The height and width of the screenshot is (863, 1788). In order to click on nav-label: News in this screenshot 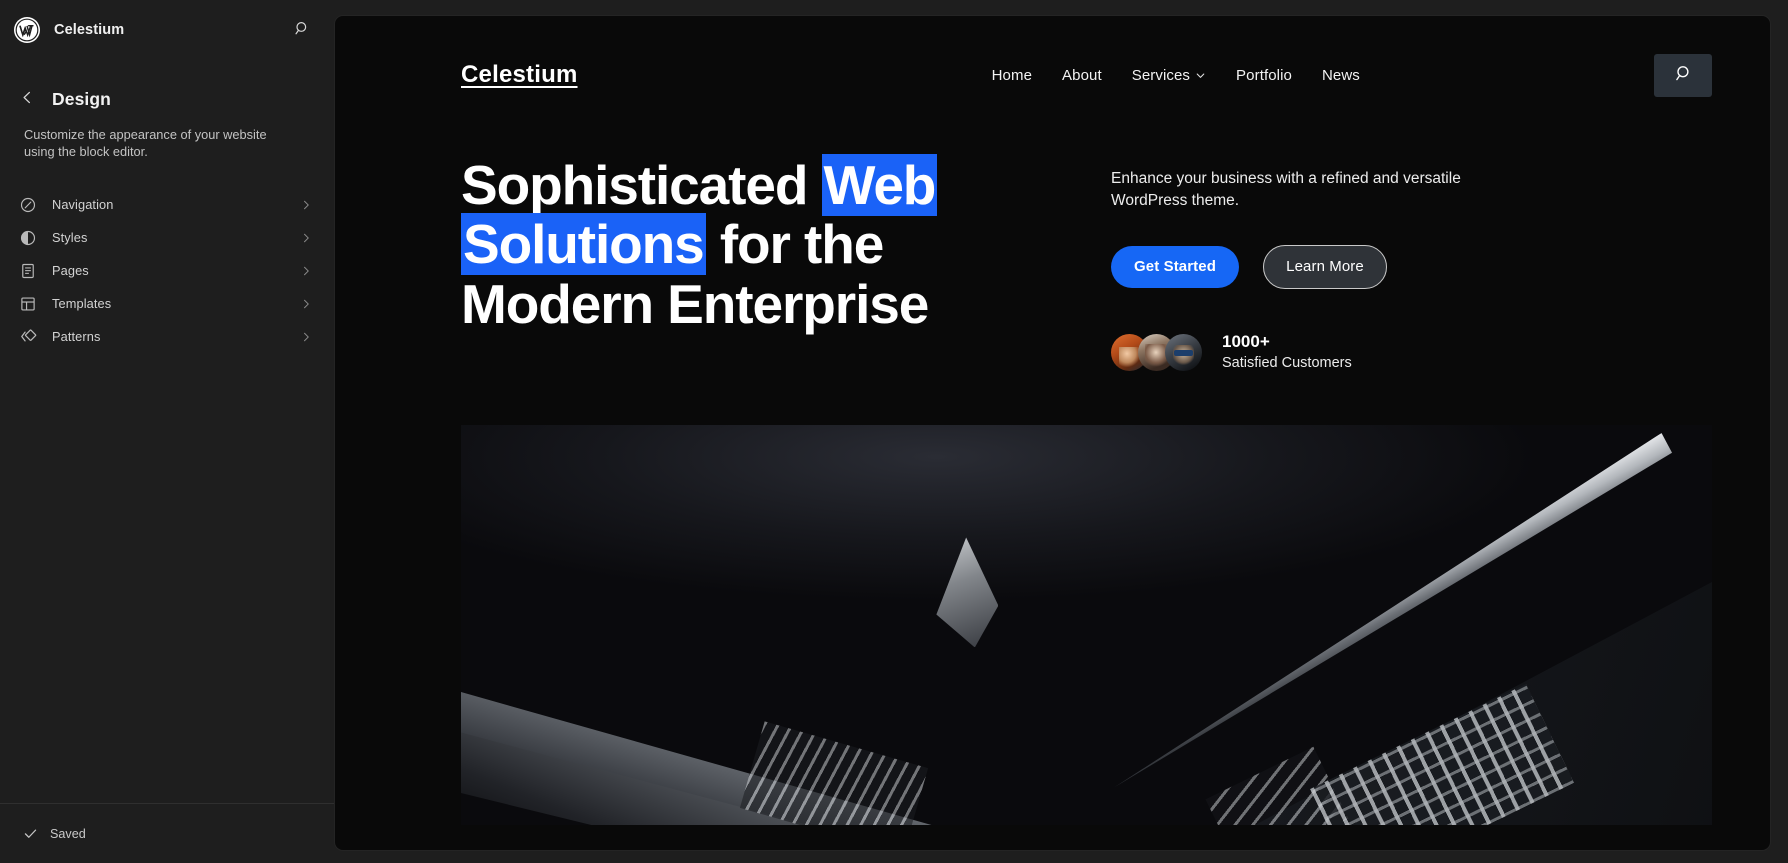, I will do `click(1340, 75)`.